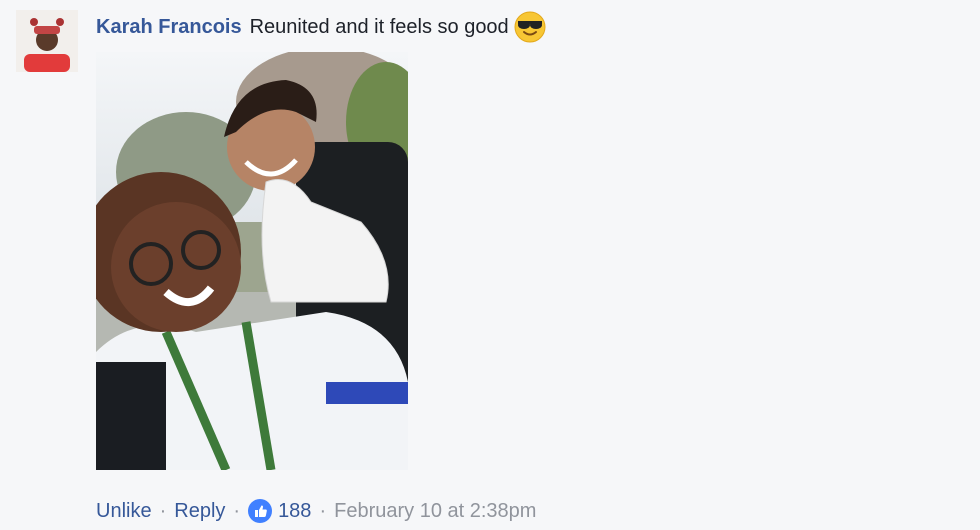  Describe the element at coordinates (530, 27) in the screenshot. I see `sunglasses-emoji-icon` at that location.